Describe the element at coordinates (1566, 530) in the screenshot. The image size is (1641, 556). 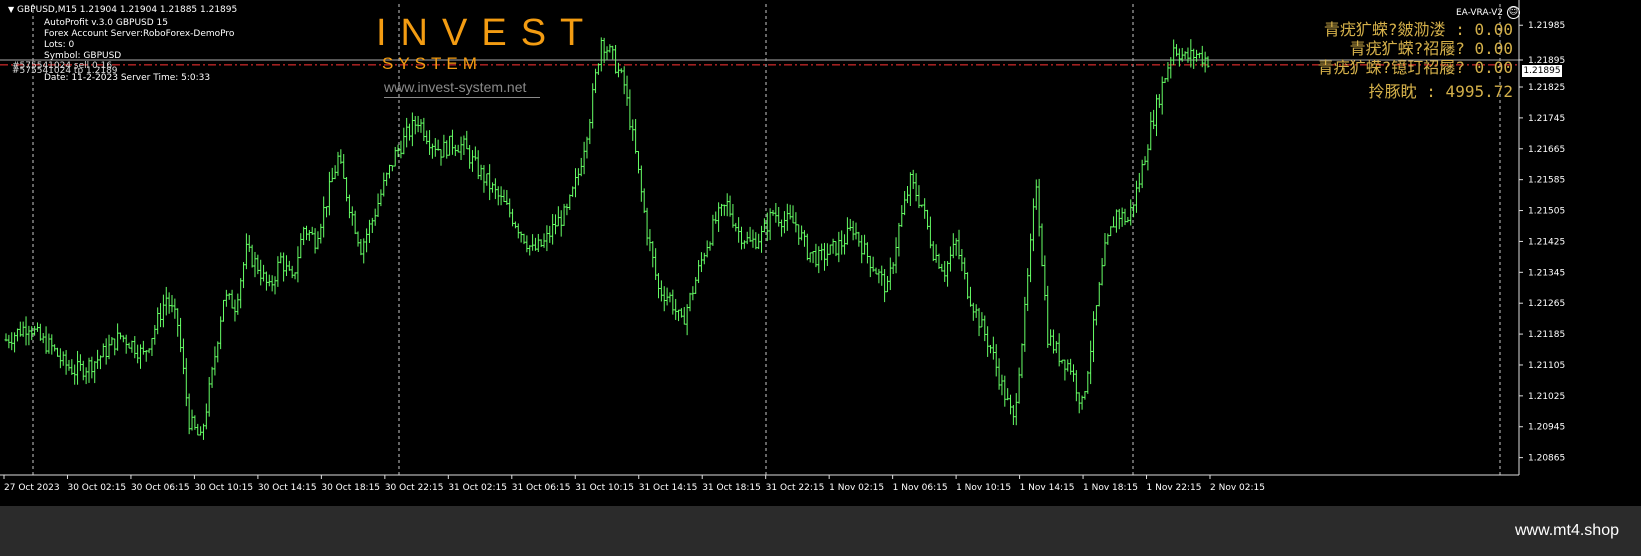
I see `watermark: www.mt4.shop` at that location.